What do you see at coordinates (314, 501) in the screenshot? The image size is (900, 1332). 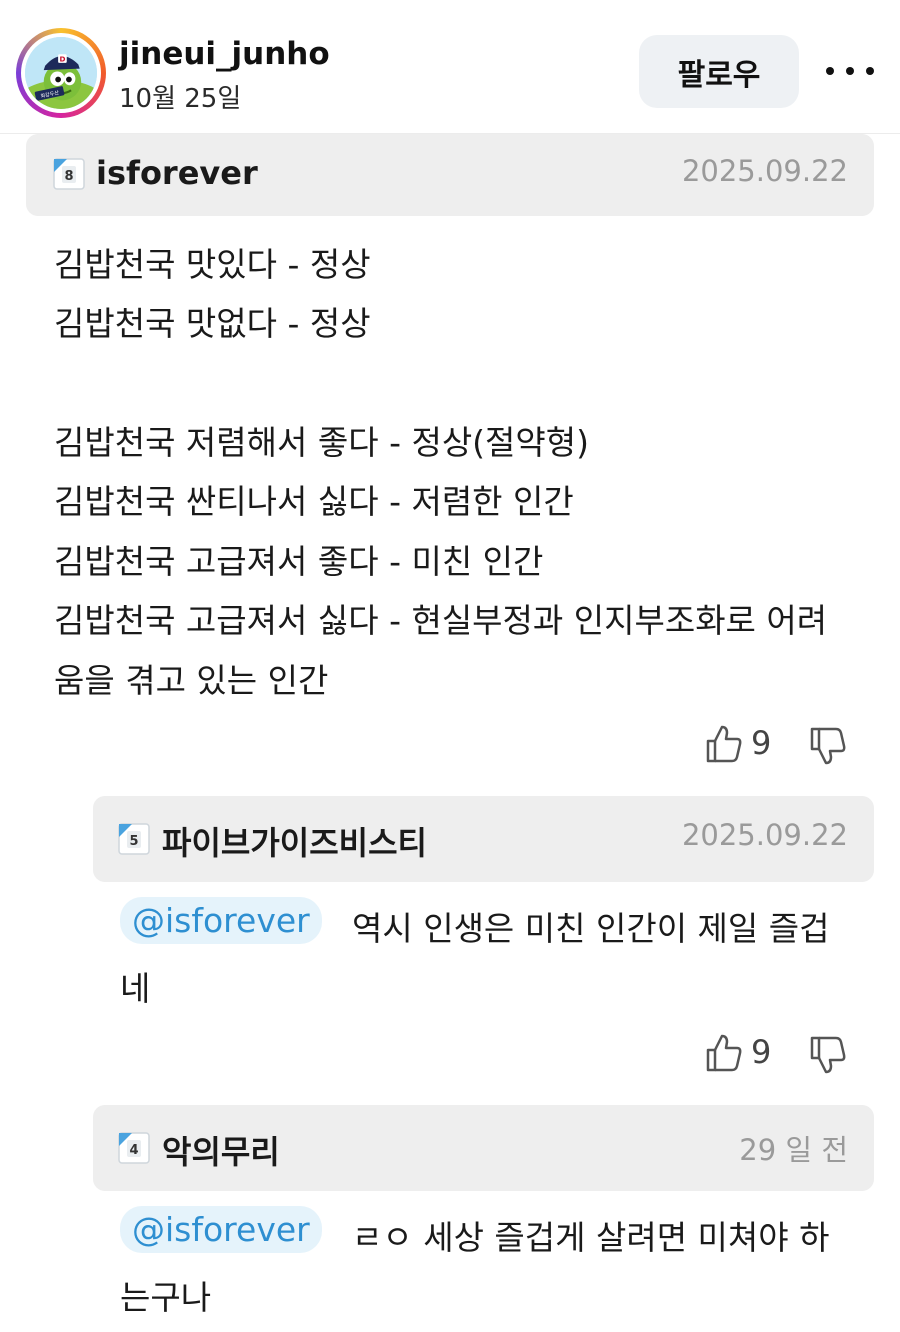 I see `comment-text-line: 김밥천국 싼티나서 싫다 - 저렴한 인간` at bounding box center [314, 501].